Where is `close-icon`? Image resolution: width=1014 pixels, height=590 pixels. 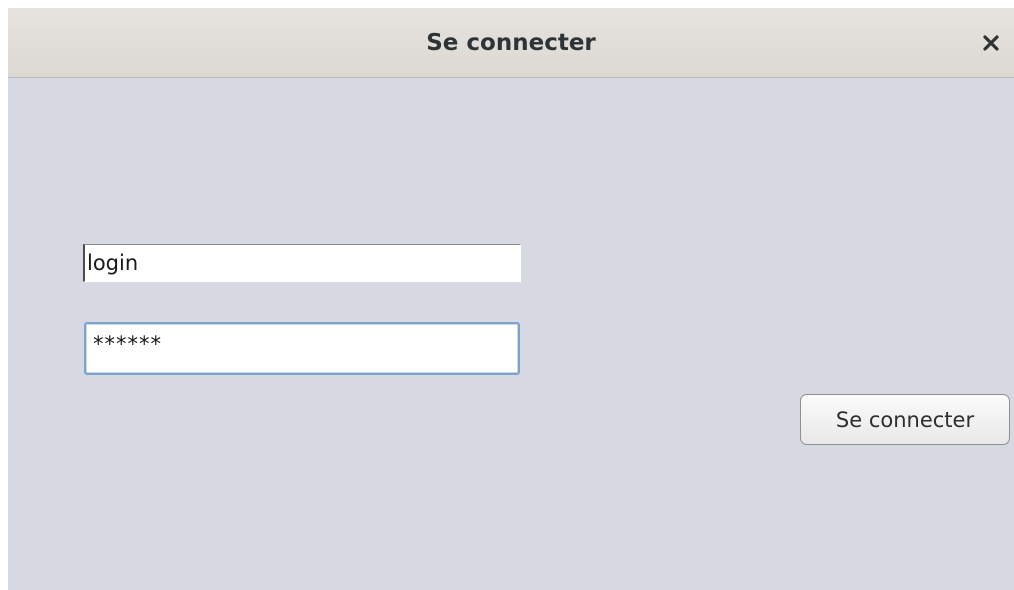 close-icon is located at coordinates (991, 43).